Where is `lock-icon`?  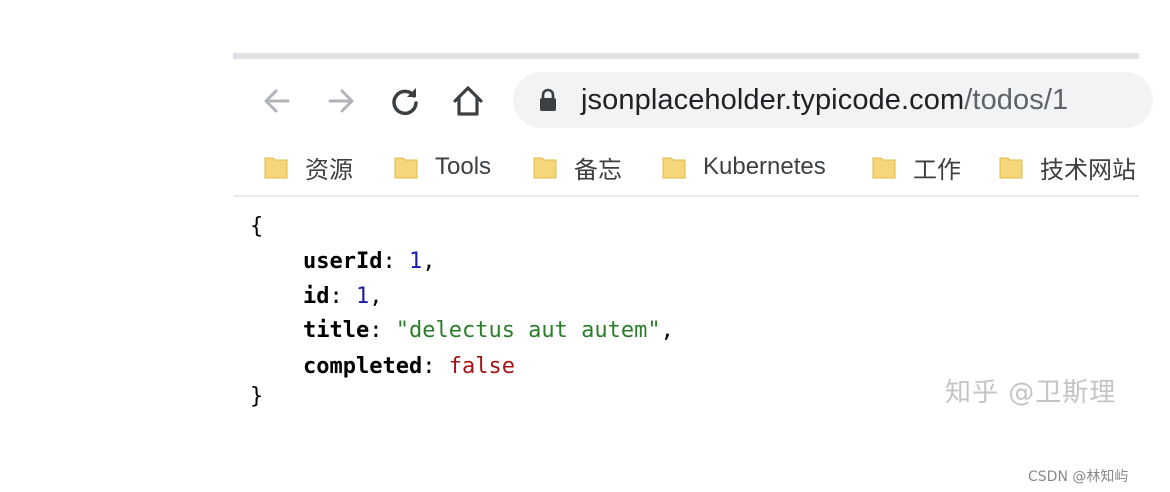 lock-icon is located at coordinates (548, 100).